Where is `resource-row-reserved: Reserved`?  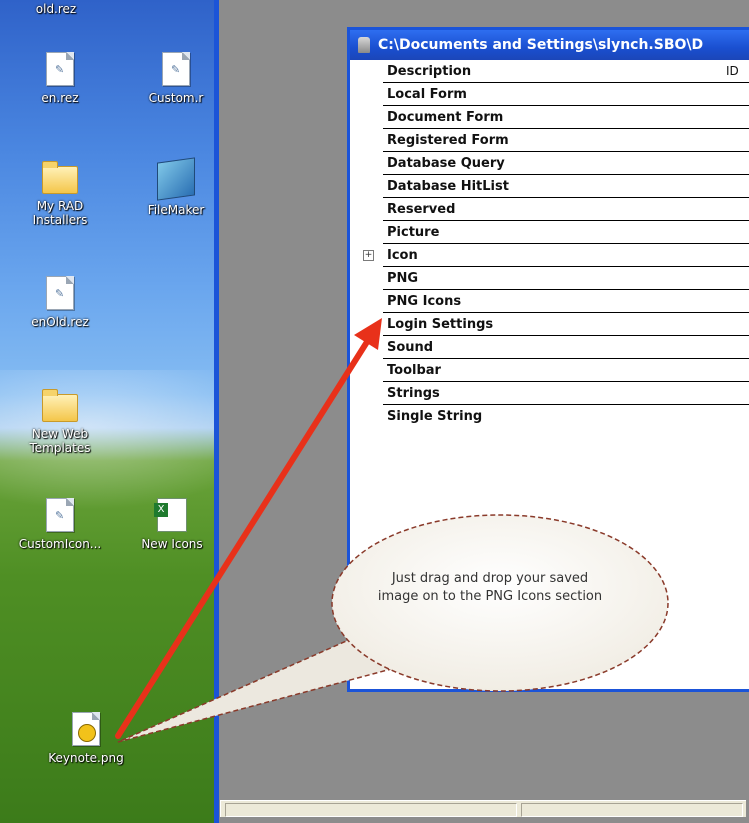 resource-row-reserved: Reserved is located at coordinates (566, 209).